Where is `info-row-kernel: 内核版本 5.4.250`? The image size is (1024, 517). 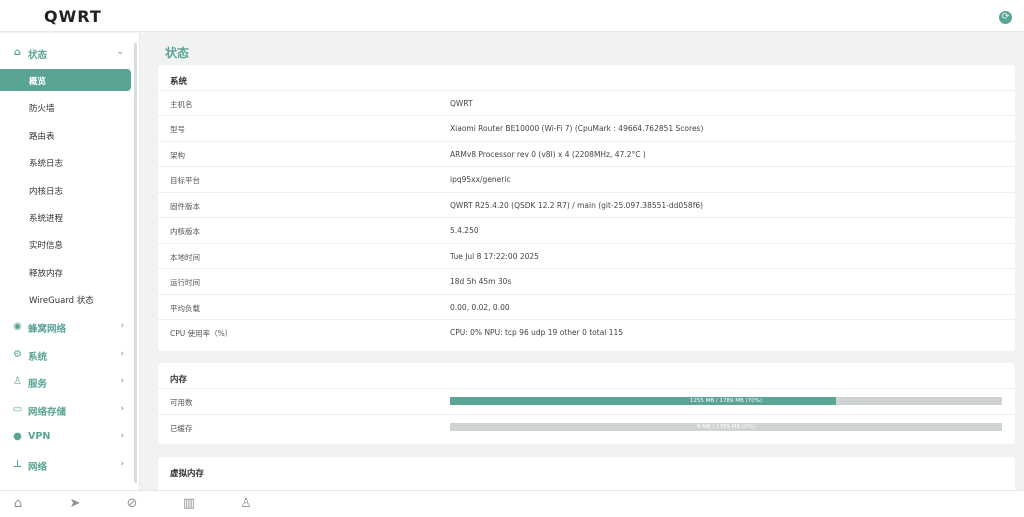
info-row-kernel: 内核版本 5.4.250 is located at coordinates (586, 230).